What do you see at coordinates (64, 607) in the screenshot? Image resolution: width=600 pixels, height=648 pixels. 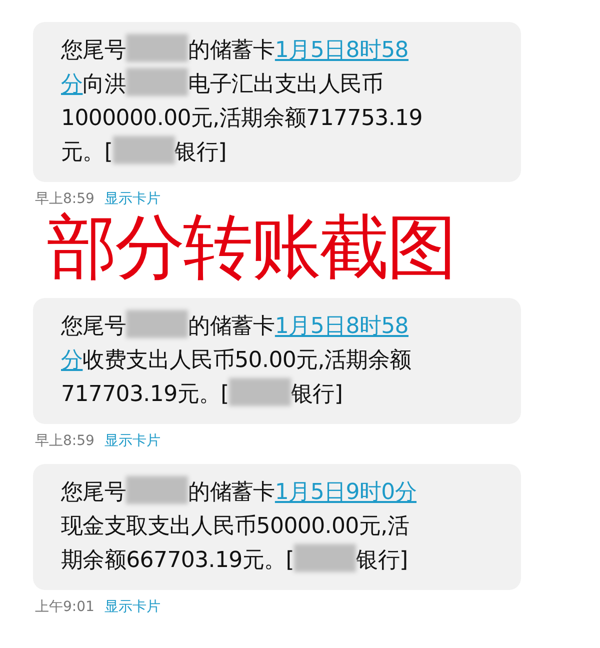 I see `message-time: 上午9:01` at bounding box center [64, 607].